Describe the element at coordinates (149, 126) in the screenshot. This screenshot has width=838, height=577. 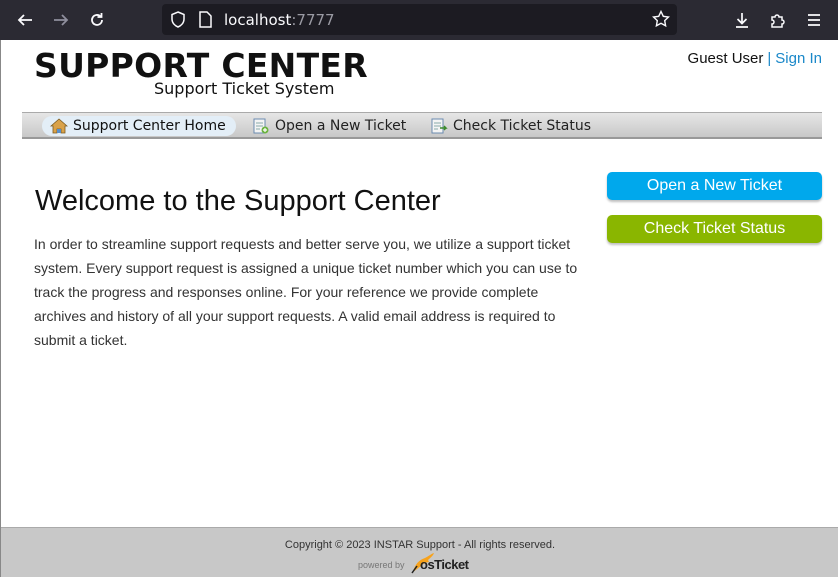
I see `nav-item-label: Support Center Home` at that location.